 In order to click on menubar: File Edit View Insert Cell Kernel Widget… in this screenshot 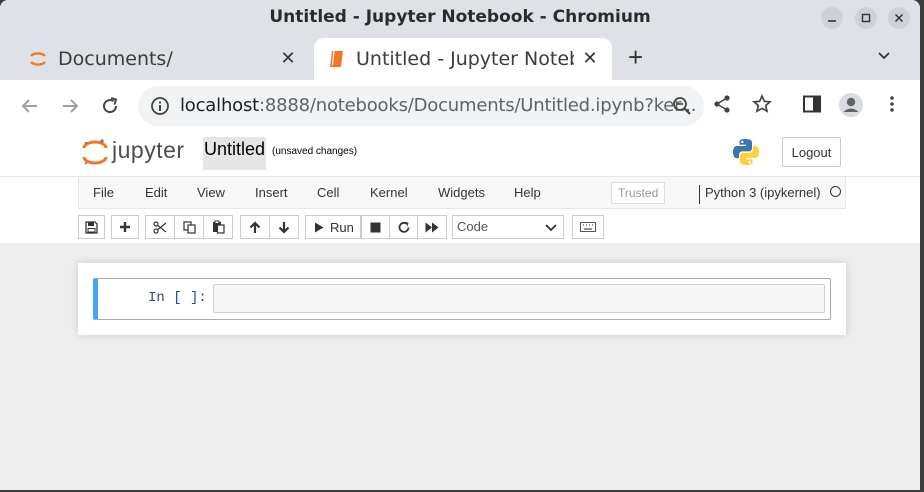, I will do `click(462, 193)`.